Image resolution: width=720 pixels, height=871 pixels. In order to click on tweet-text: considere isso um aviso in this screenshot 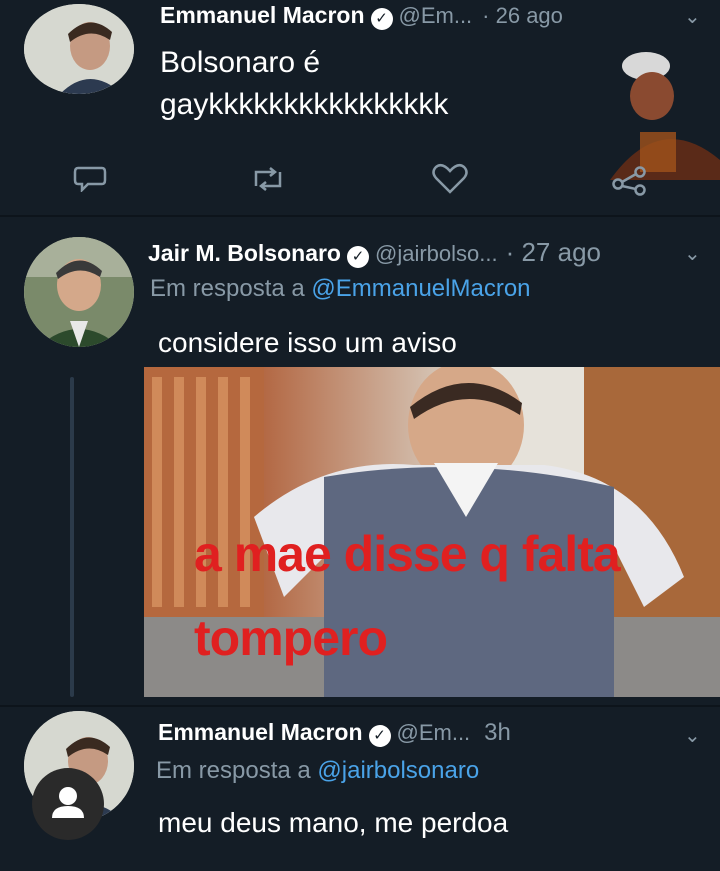, I will do `click(307, 342)`.